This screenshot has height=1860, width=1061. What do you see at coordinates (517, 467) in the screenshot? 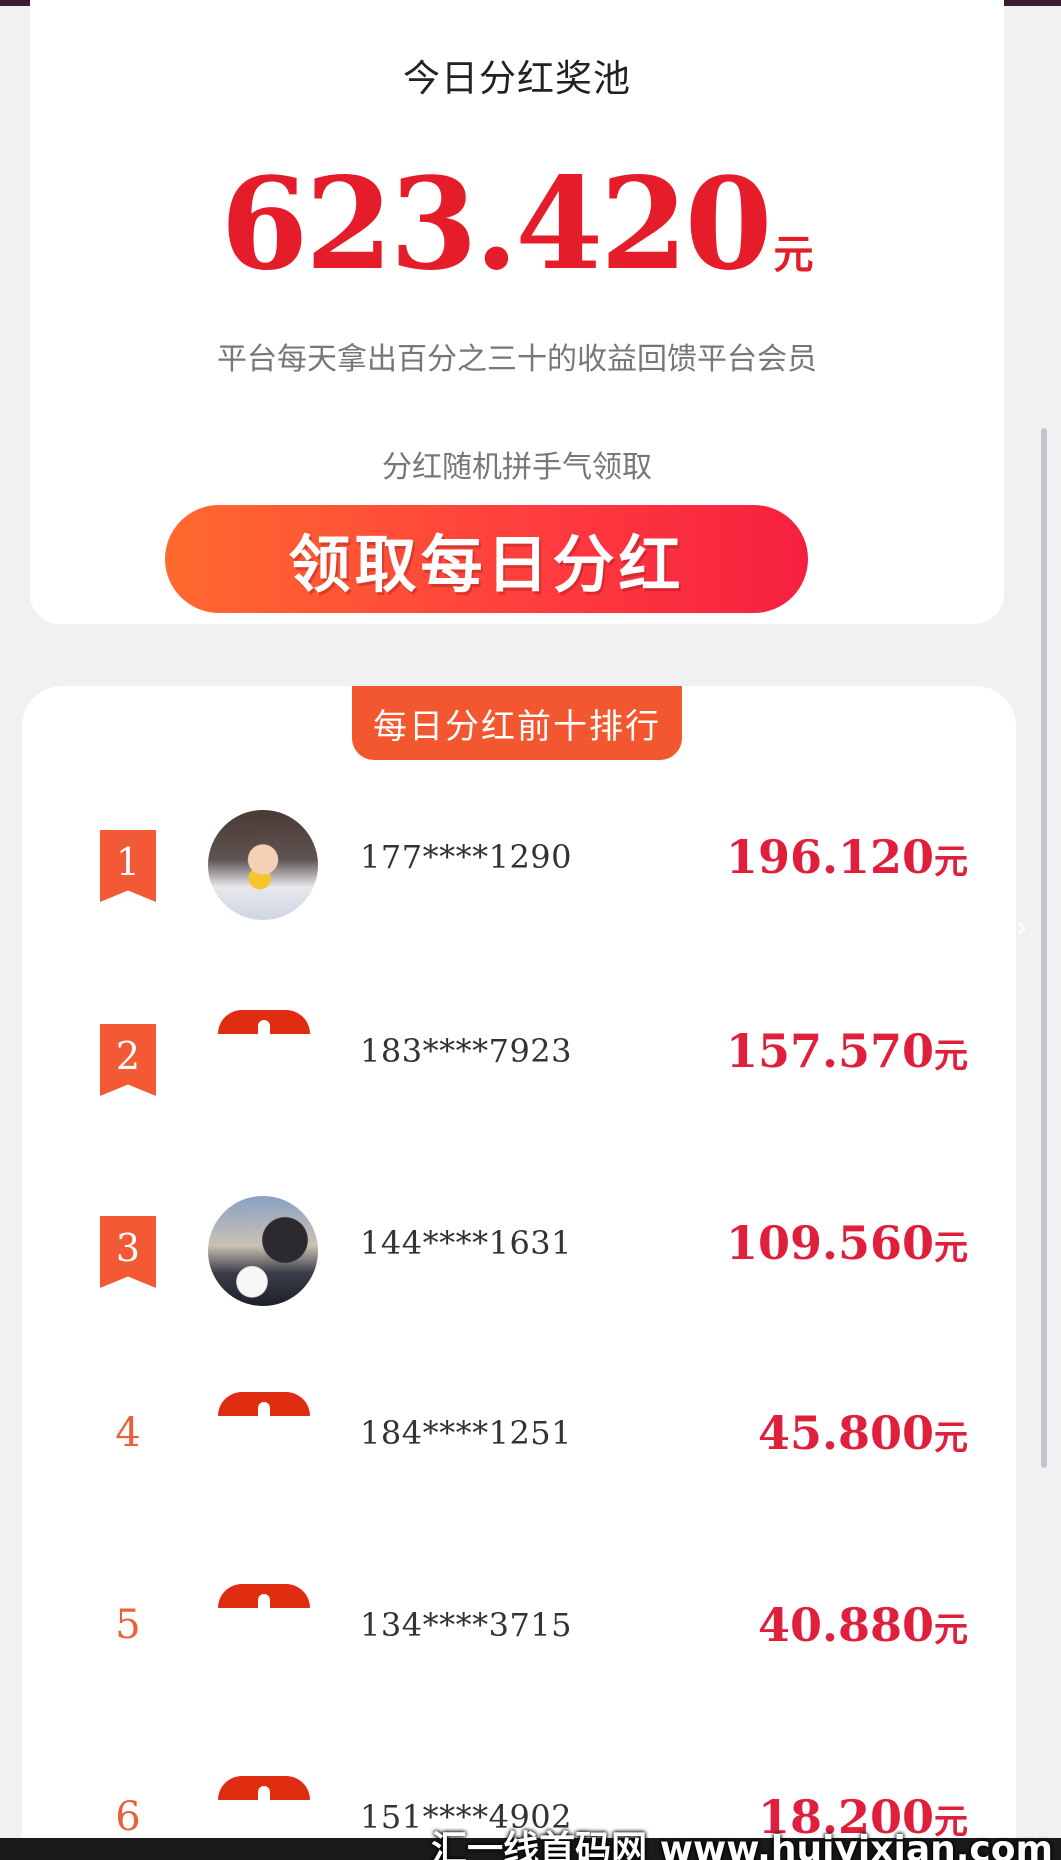
I see `pool-note: 分红随机拼手气领取` at bounding box center [517, 467].